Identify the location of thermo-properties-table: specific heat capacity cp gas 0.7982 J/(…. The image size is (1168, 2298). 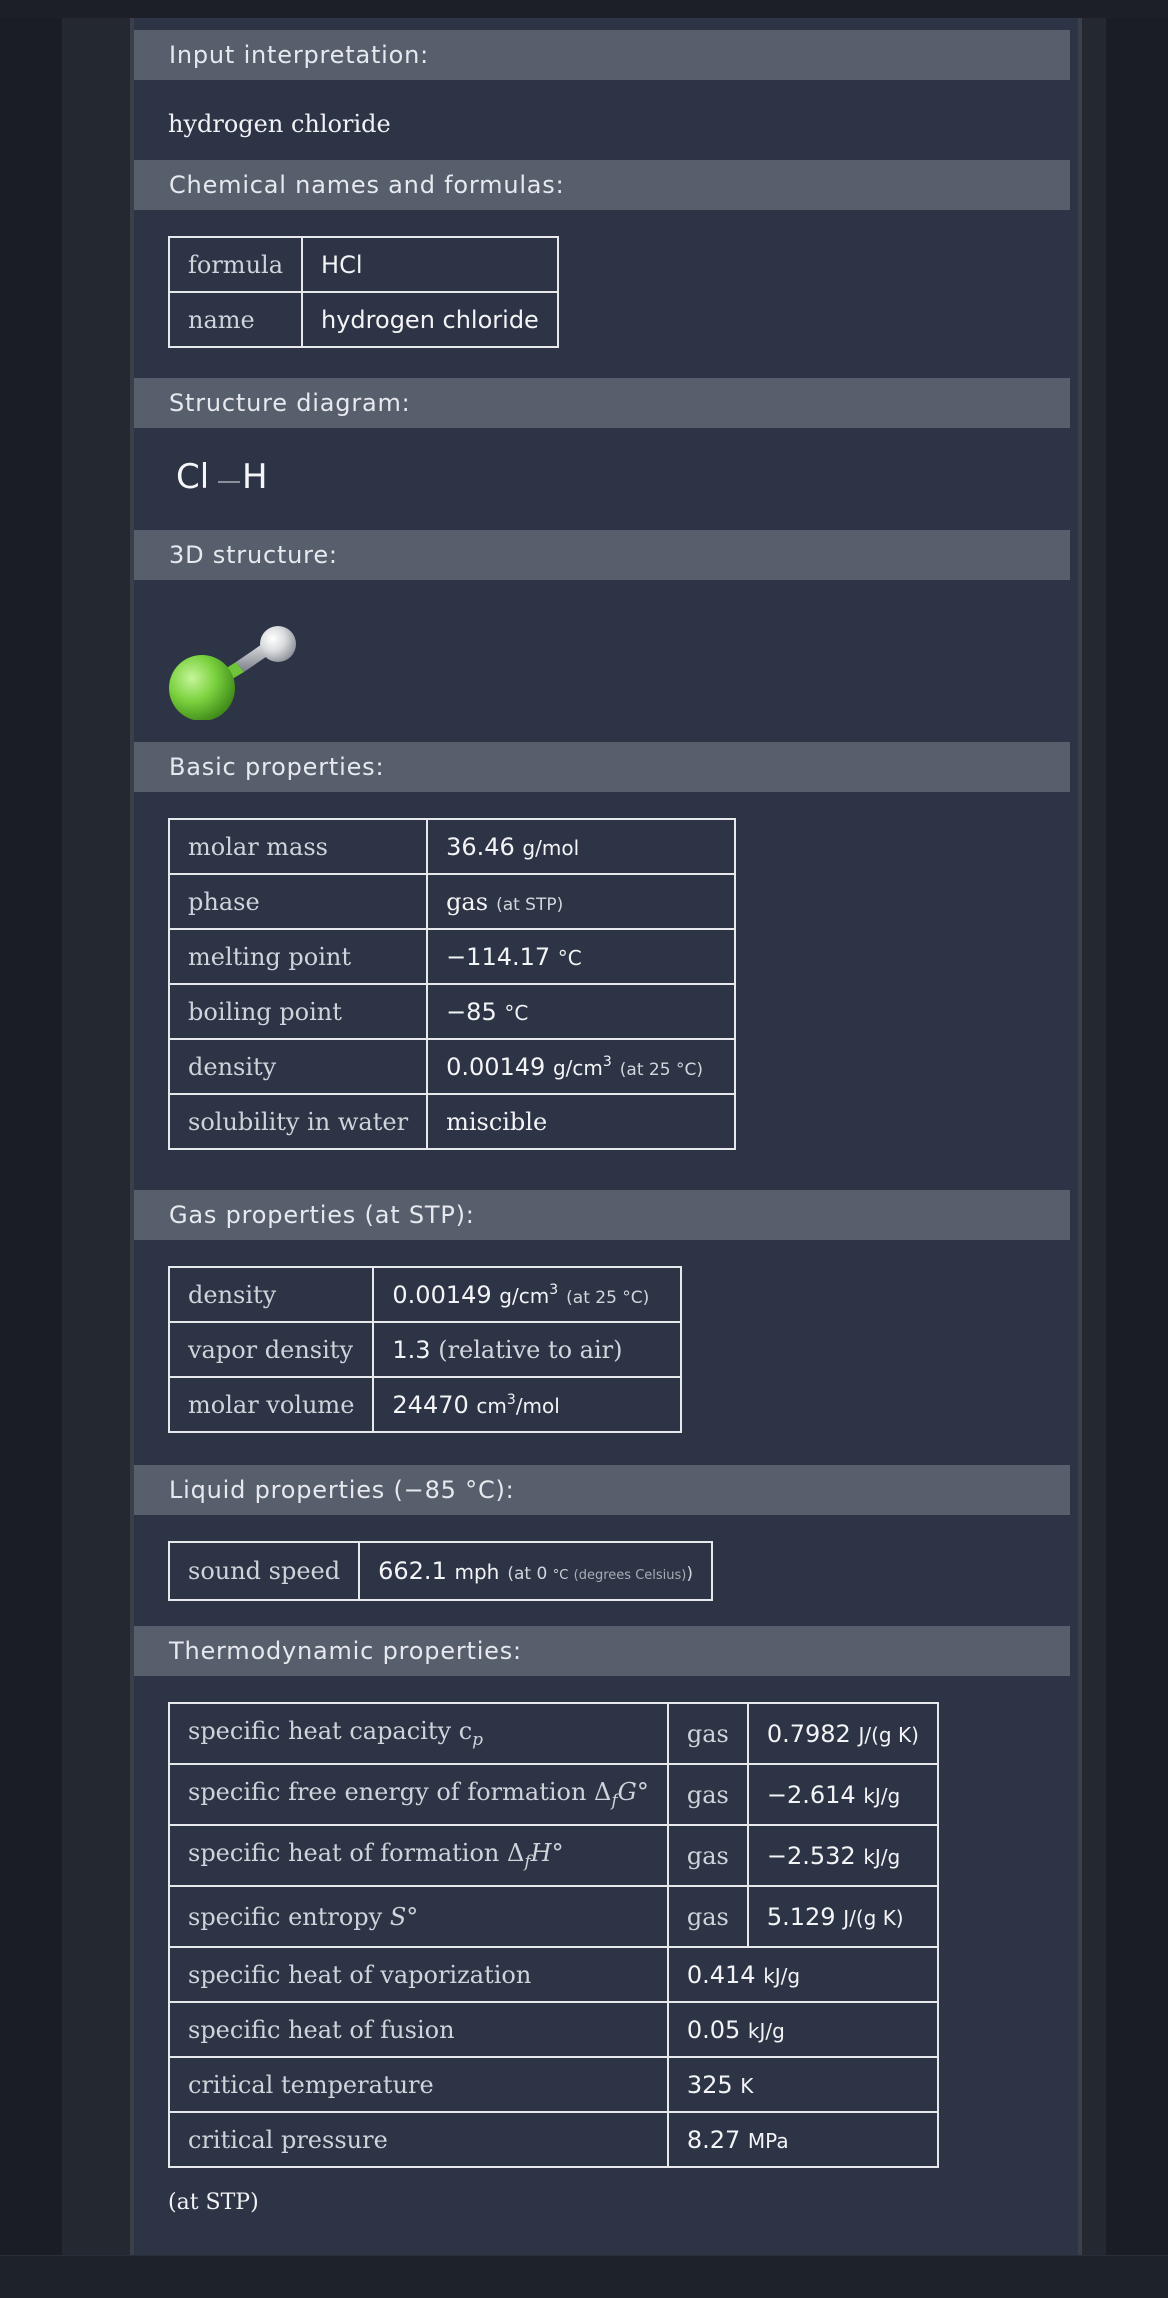
(553, 1935).